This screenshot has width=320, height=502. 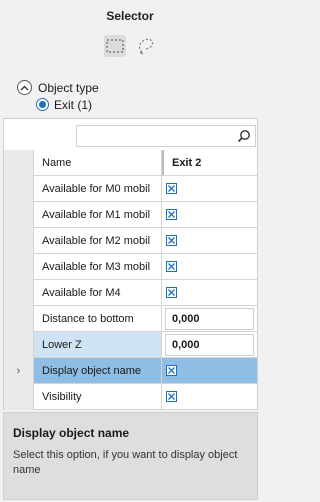 What do you see at coordinates (71, 433) in the screenshot?
I see `description-title: Display object name` at bounding box center [71, 433].